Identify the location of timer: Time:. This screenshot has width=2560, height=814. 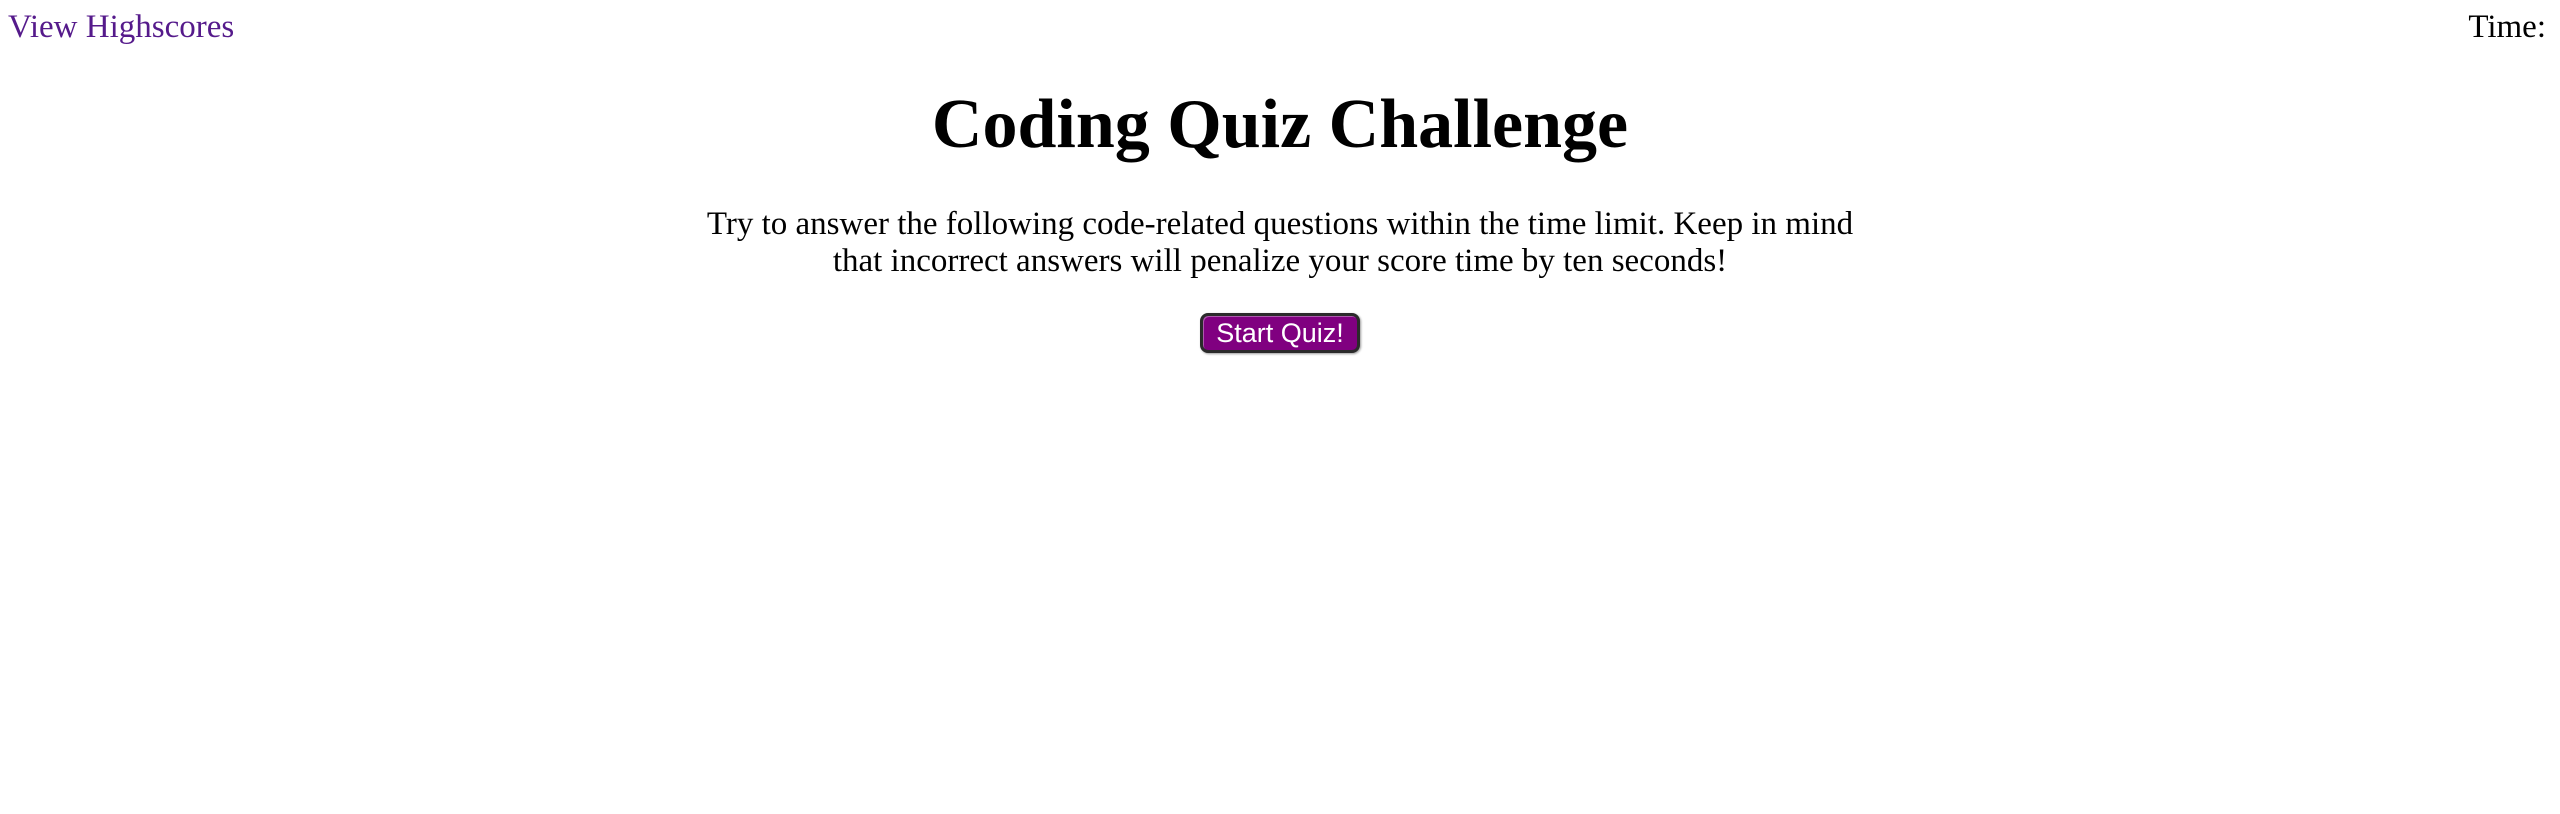
(2510, 27).